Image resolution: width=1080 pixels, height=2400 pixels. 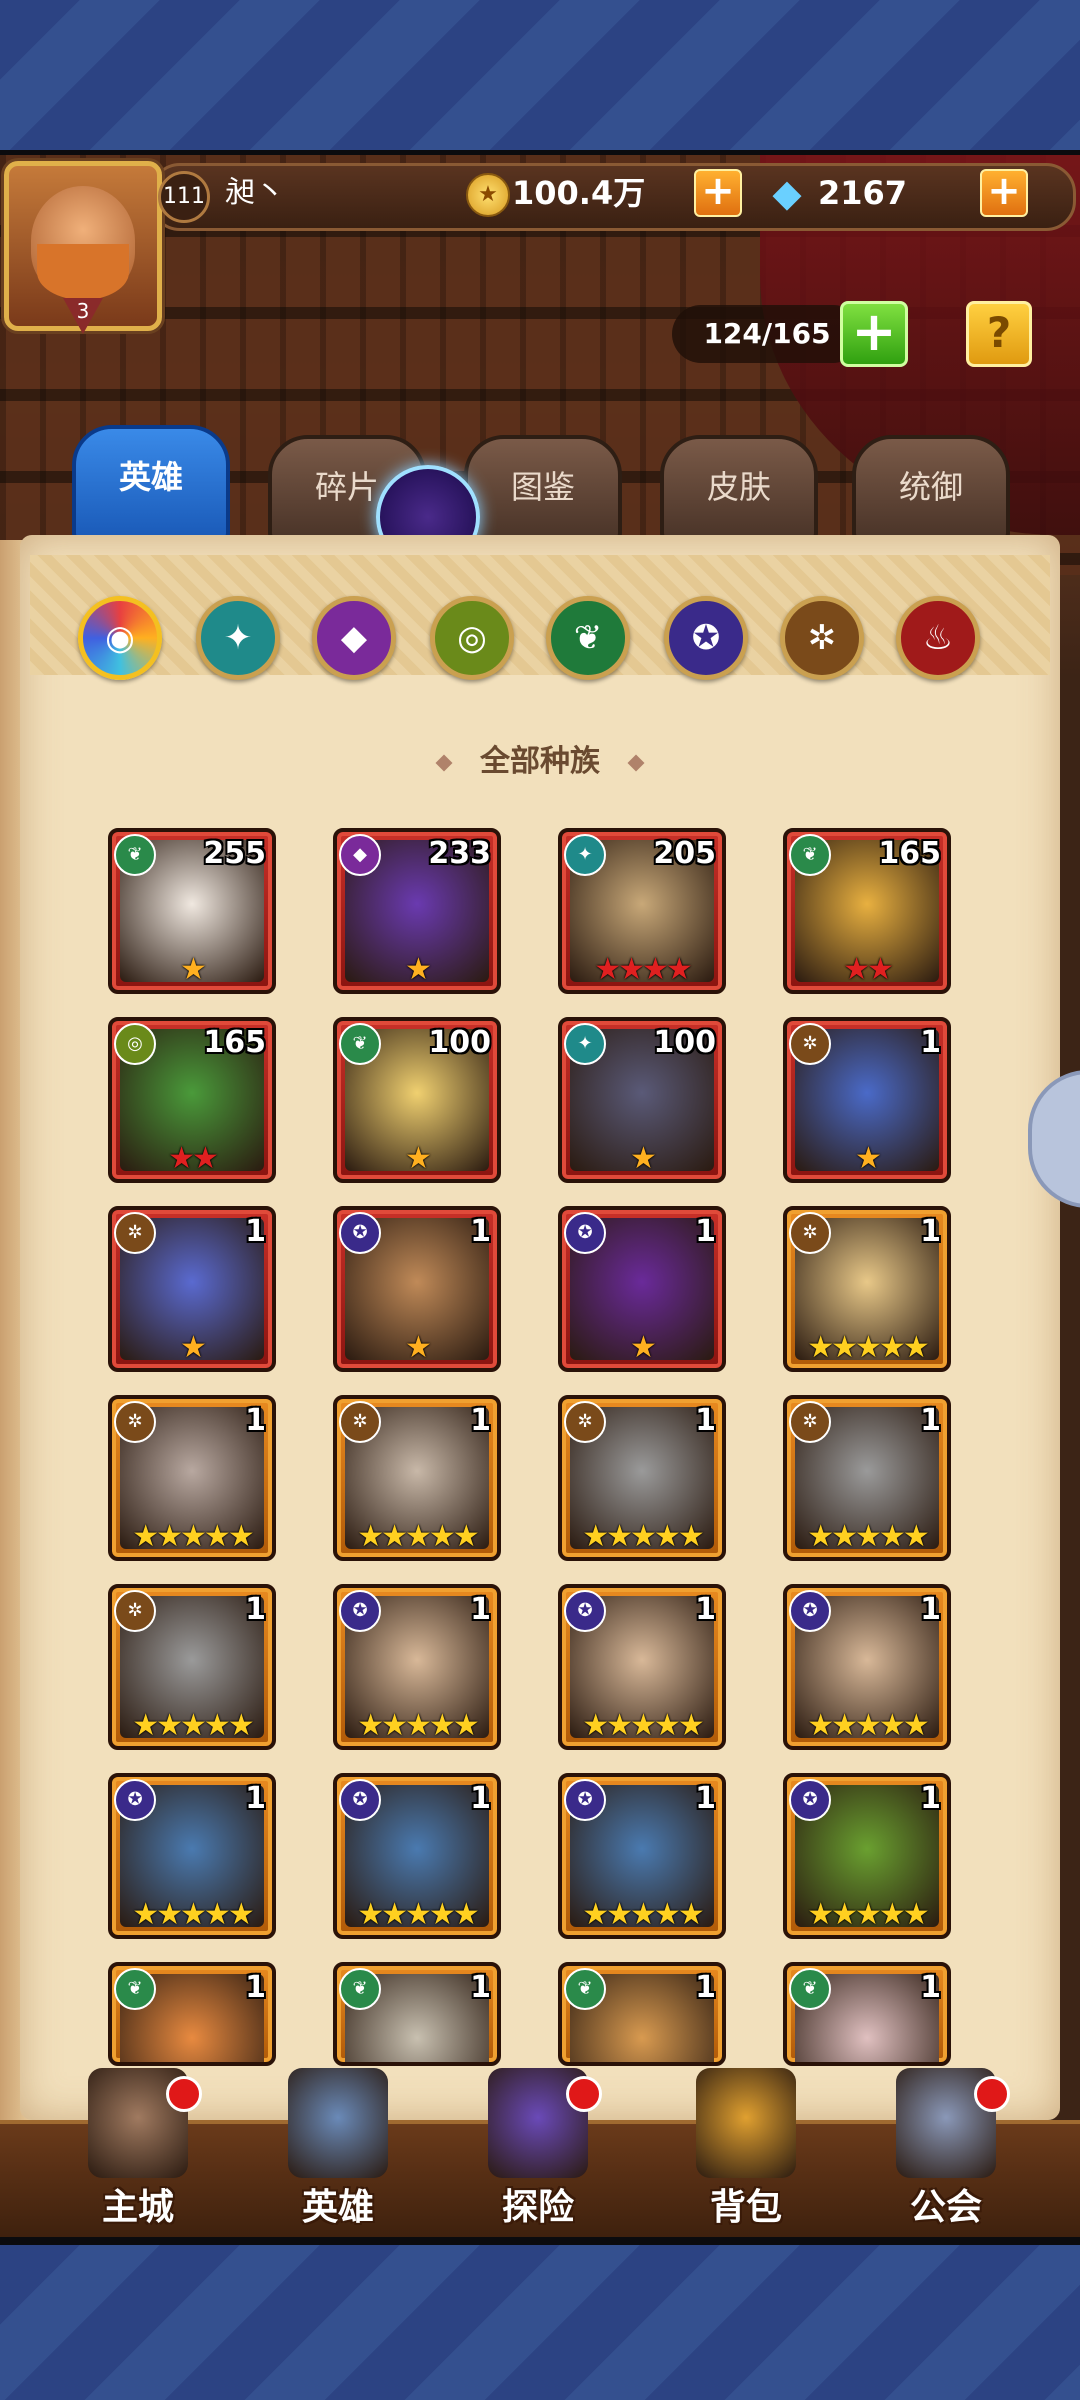 I want to click on race-filter-light: ✲, so click(x=822, y=638).